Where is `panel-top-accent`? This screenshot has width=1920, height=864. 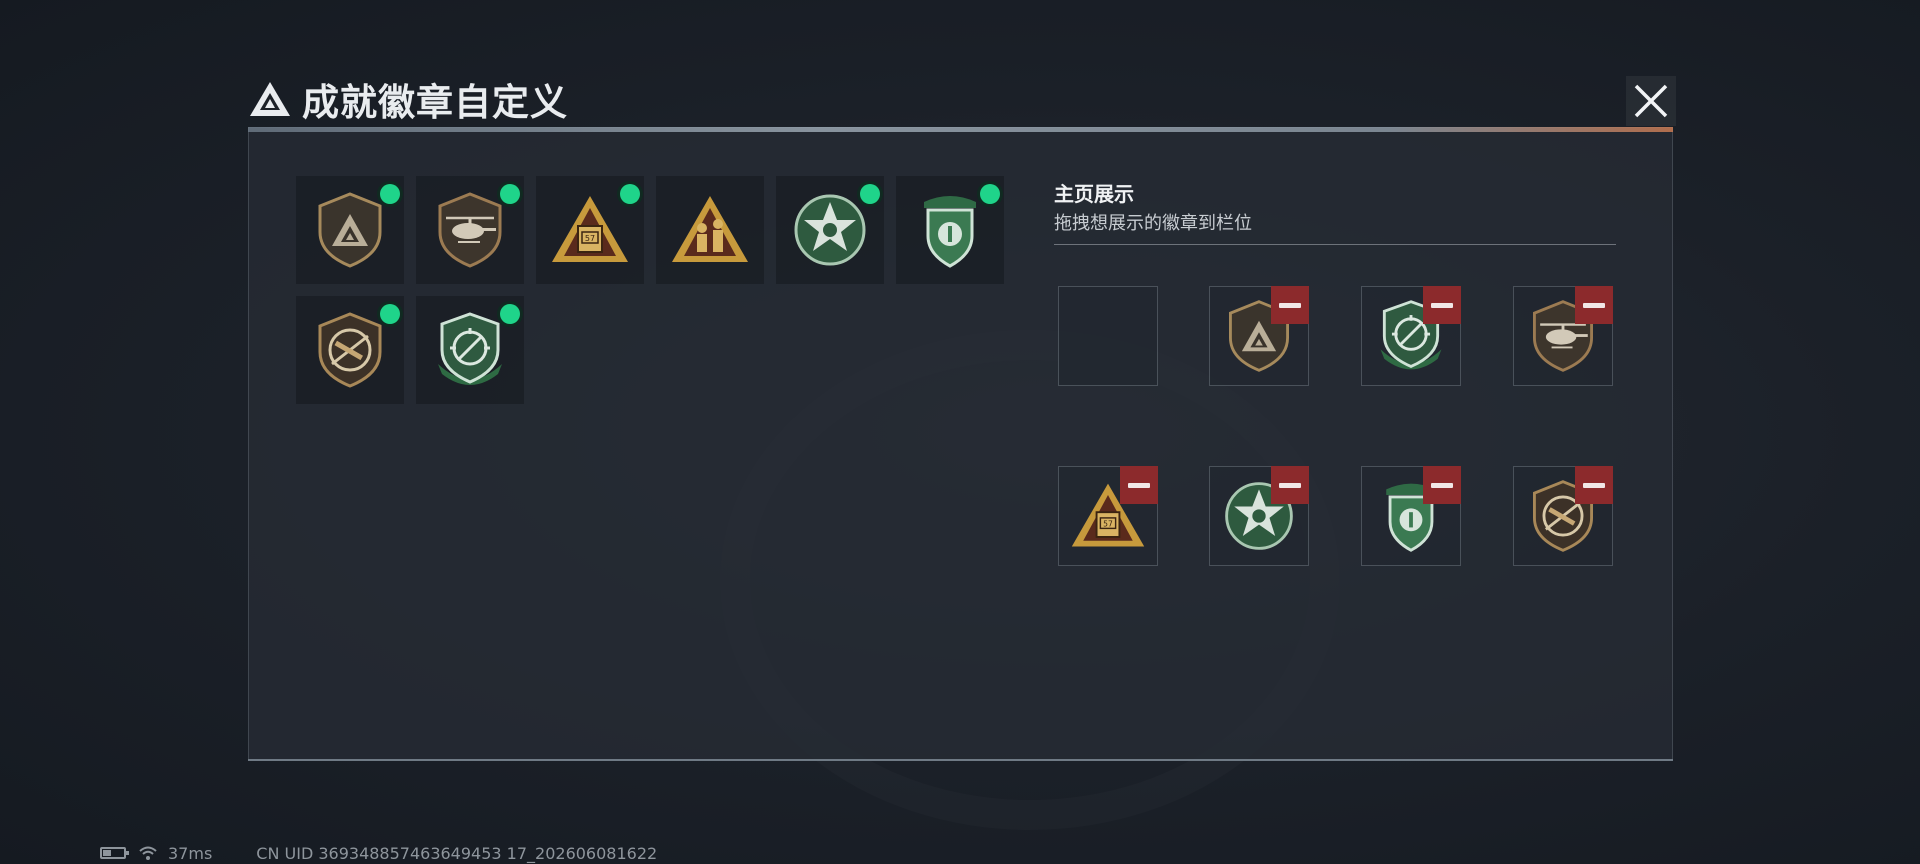 panel-top-accent is located at coordinates (960, 129).